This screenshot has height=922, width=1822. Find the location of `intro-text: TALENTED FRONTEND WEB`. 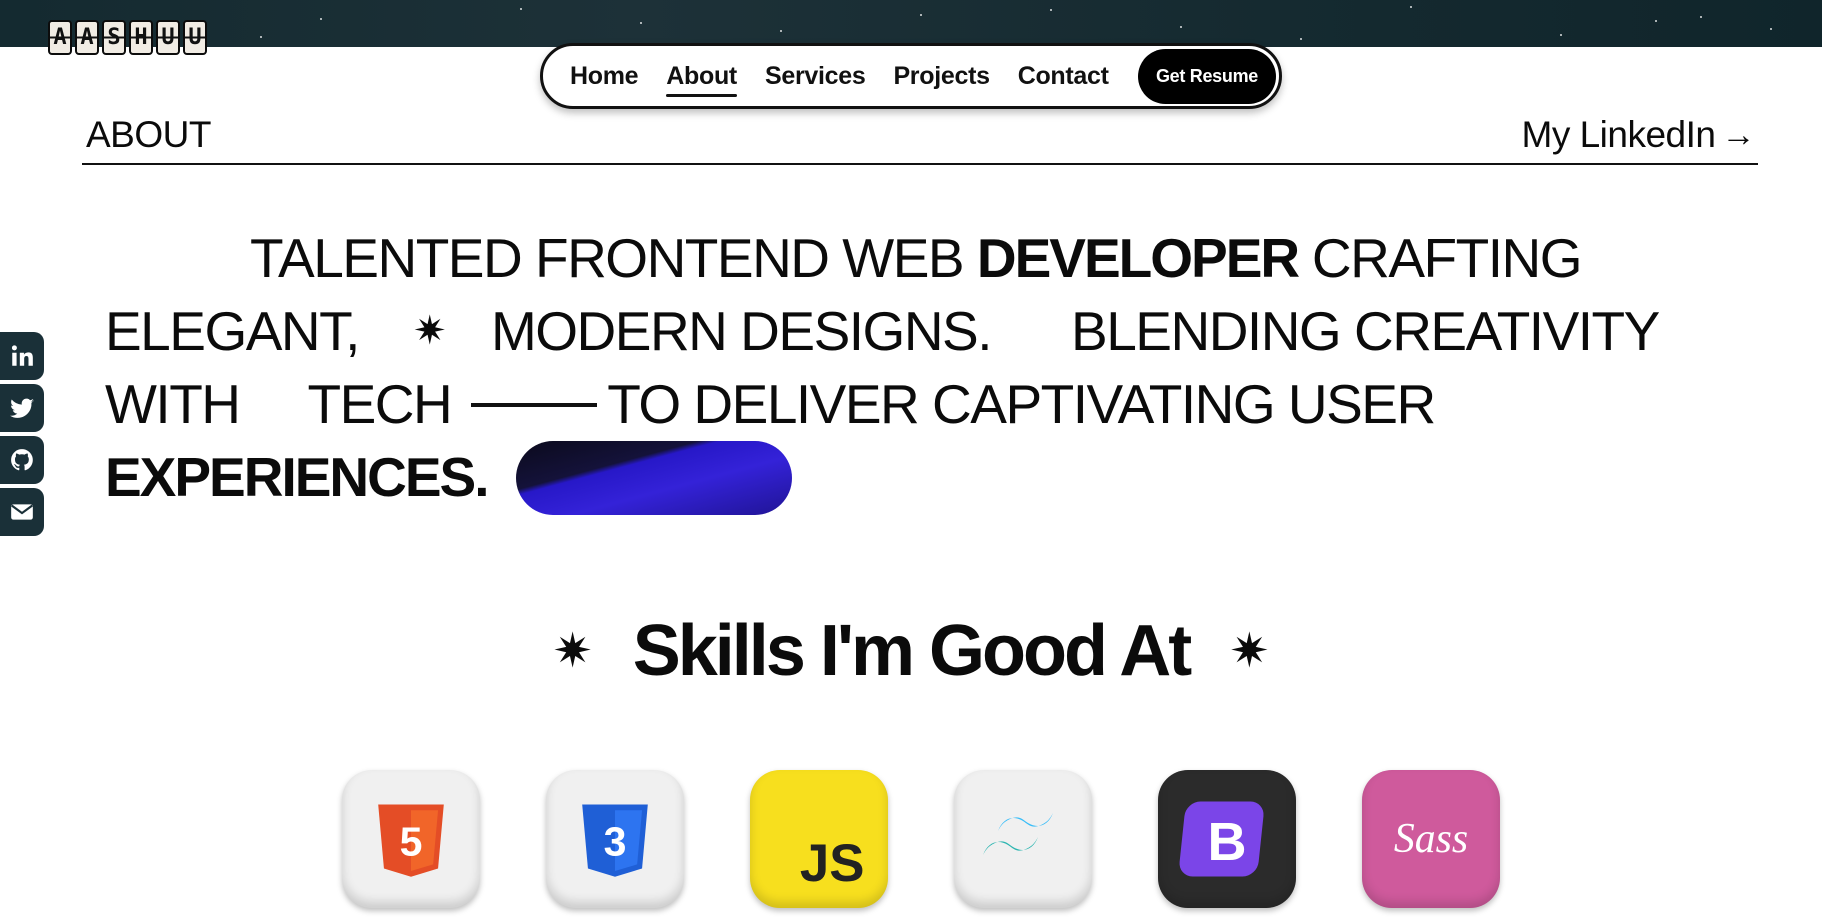

intro-text: TALENTED FRONTEND WEB is located at coordinates (613, 258).